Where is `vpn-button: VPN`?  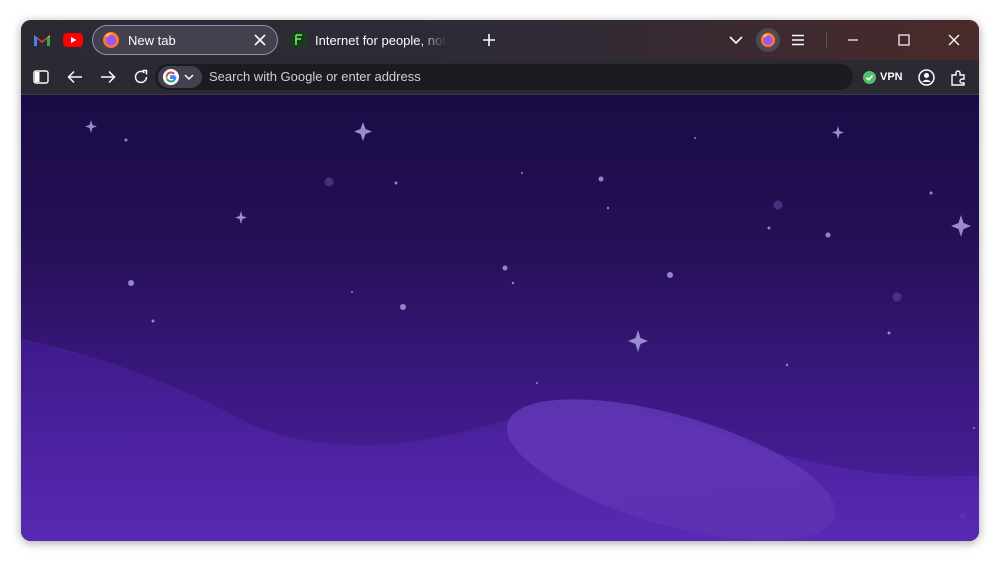 vpn-button: VPN is located at coordinates (883, 77).